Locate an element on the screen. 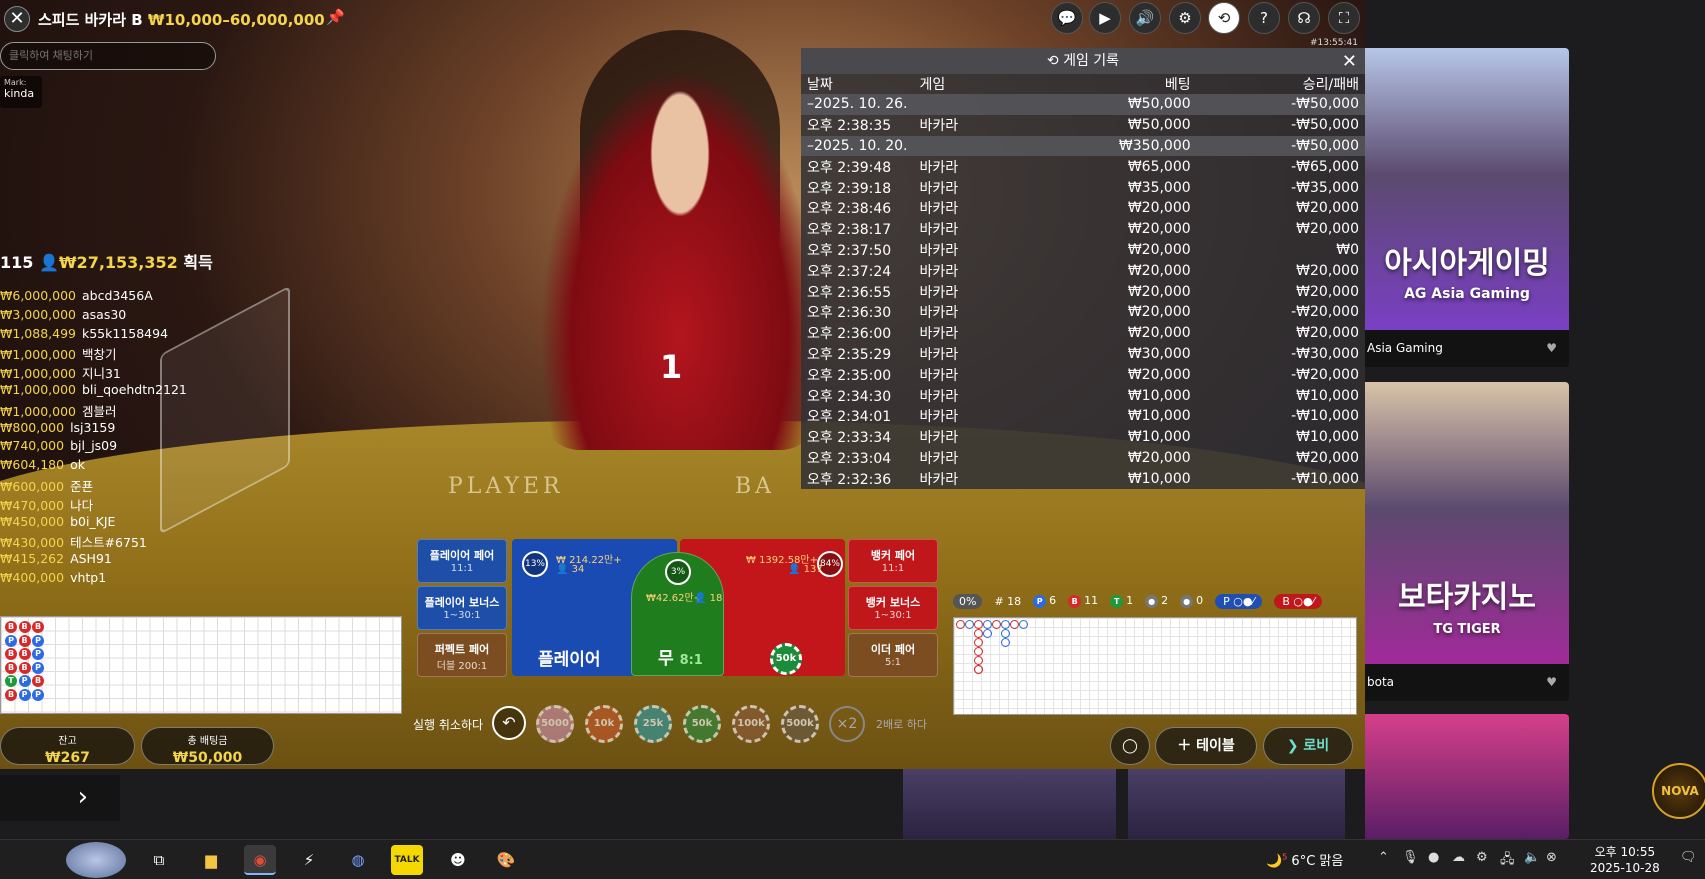  player-ask-button: P ○●⁄ is located at coordinates (1239, 601).